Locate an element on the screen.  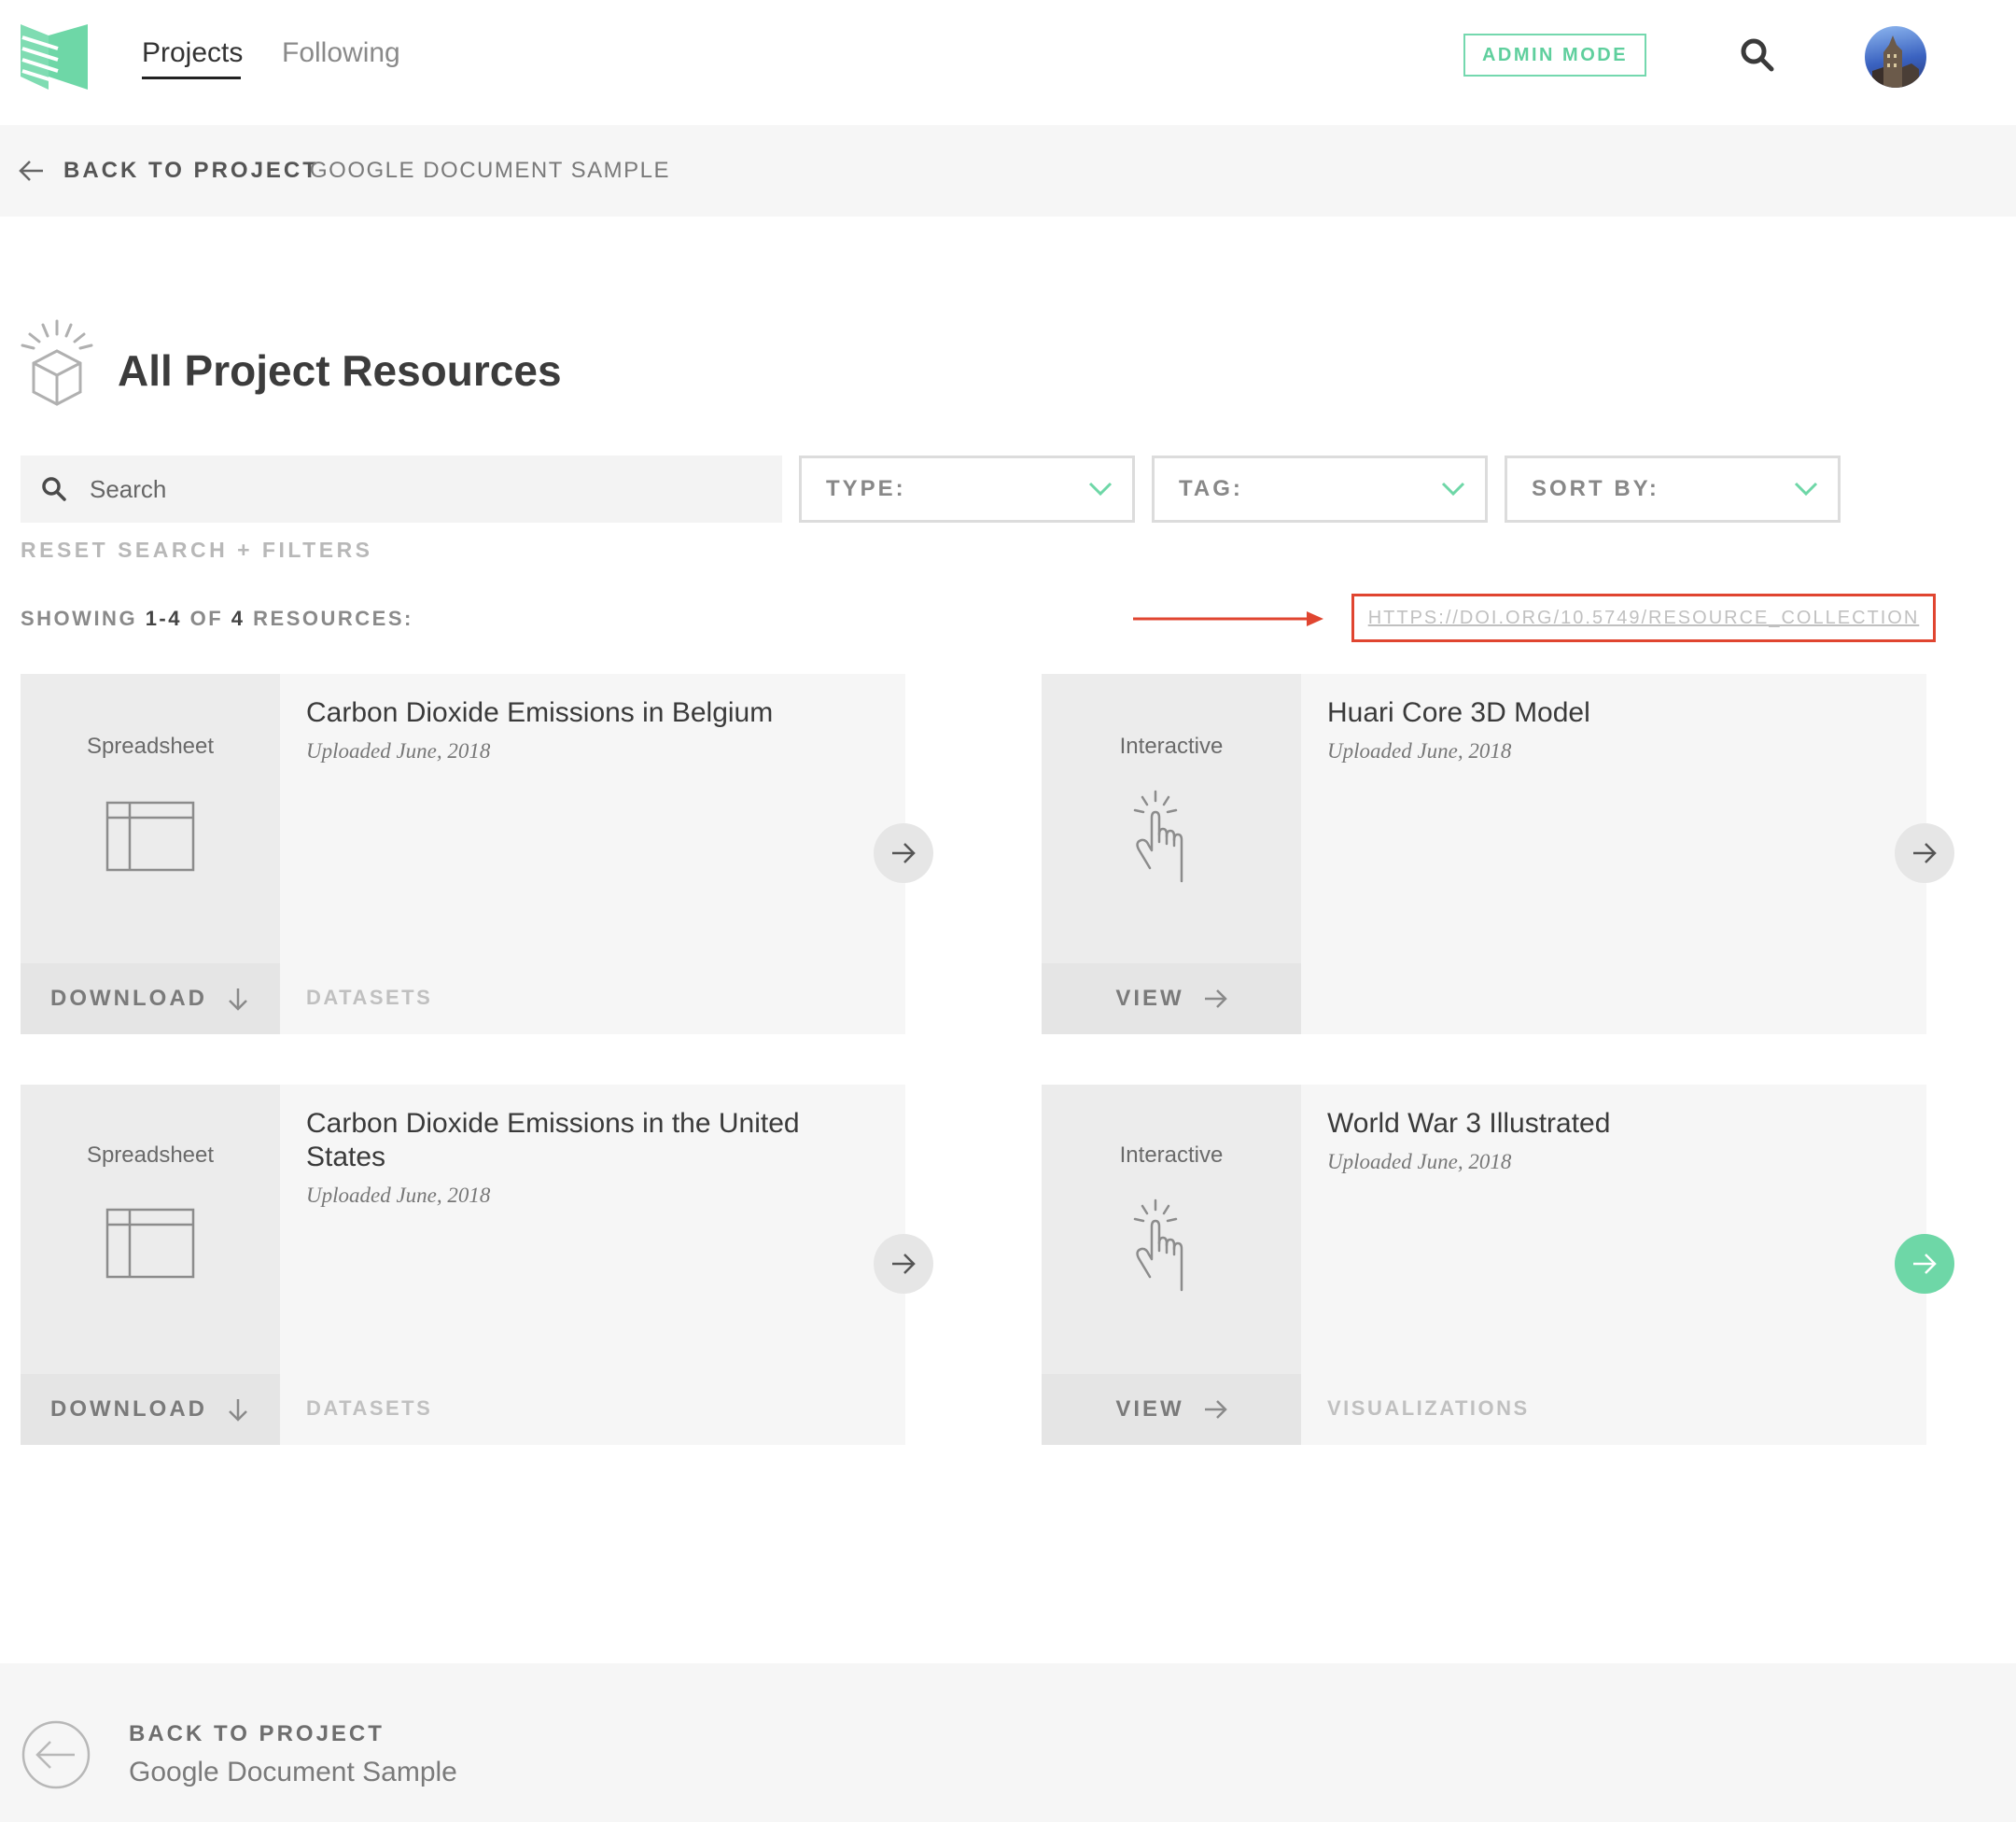
resource-tag: VISUALIZATIONS is located at coordinates (1428, 1408).